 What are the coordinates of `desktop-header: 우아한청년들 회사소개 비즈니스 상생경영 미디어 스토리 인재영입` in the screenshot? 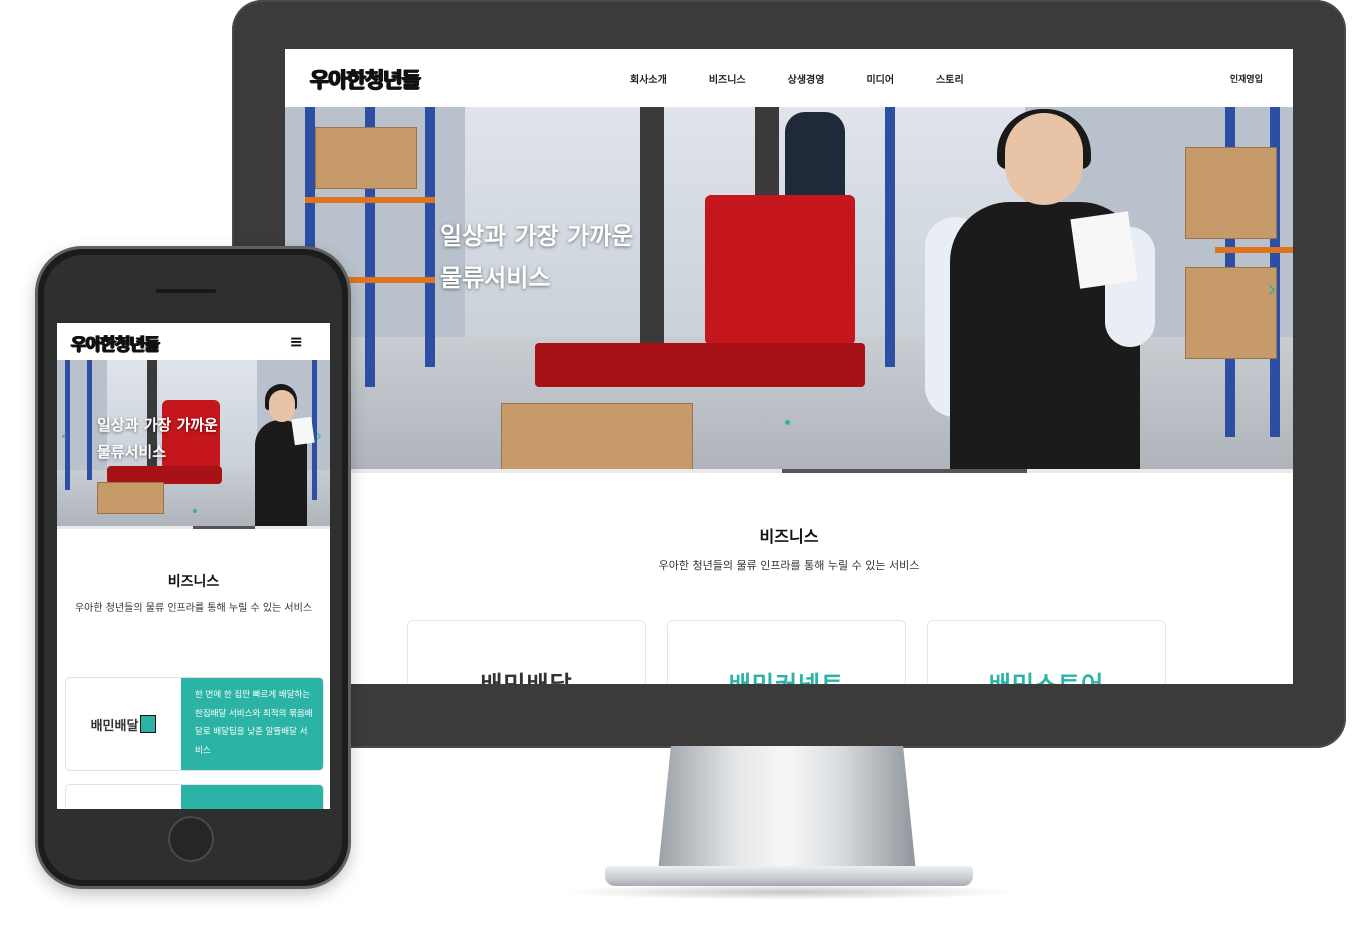 It's located at (789, 78).